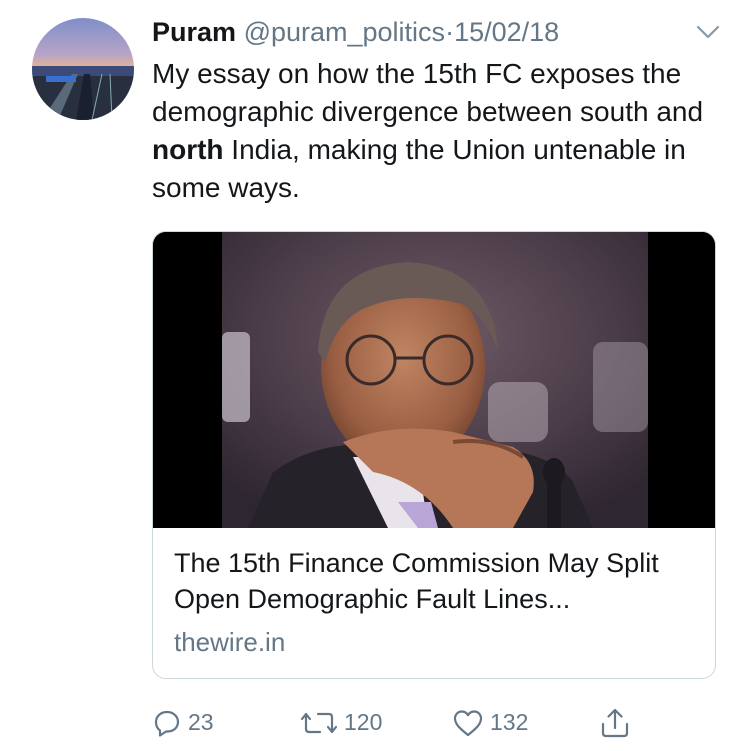  I want to click on user-handle: @puram_politics, so click(345, 32).